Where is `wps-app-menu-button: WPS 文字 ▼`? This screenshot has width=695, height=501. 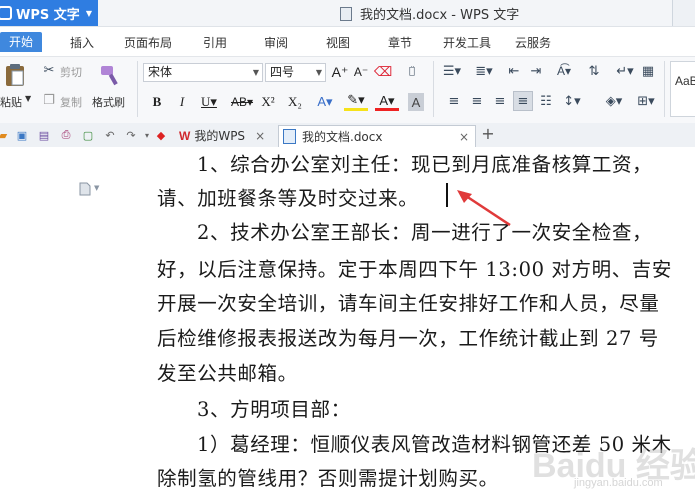
wps-app-menu-button: WPS 文字 ▼ is located at coordinates (49, 13).